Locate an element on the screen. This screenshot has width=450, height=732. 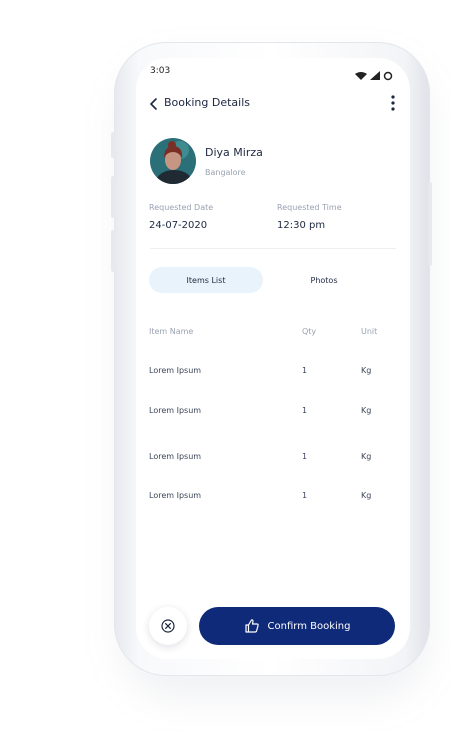
divider is located at coordinates (273, 248).